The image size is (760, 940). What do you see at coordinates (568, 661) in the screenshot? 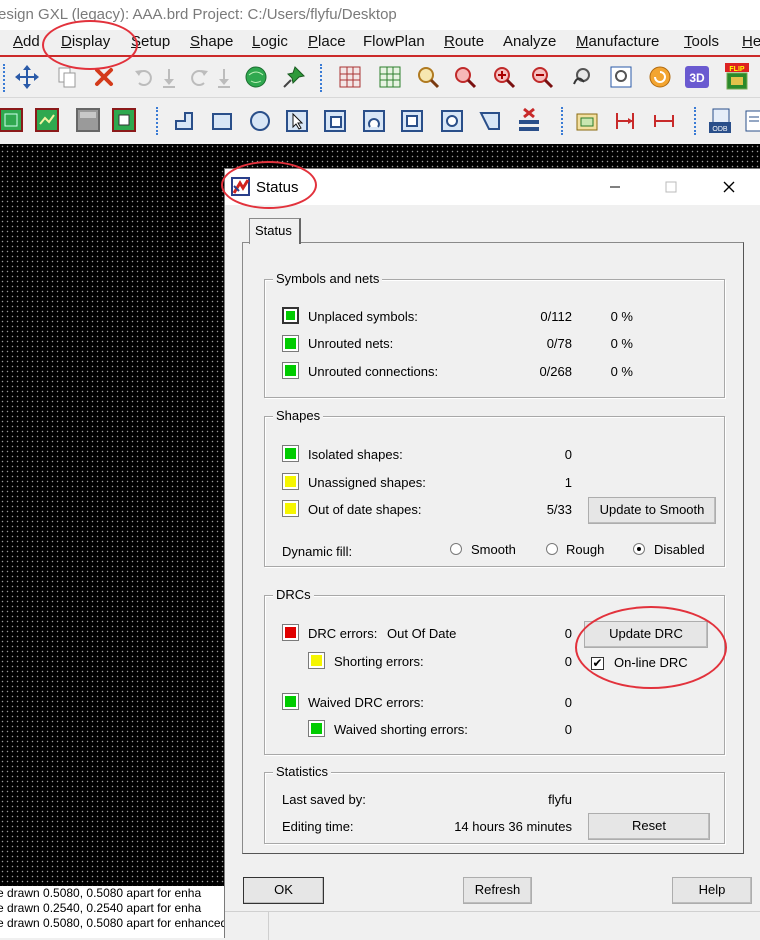
I see `shorting-errors-value: 0` at bounding box center [568, 661].